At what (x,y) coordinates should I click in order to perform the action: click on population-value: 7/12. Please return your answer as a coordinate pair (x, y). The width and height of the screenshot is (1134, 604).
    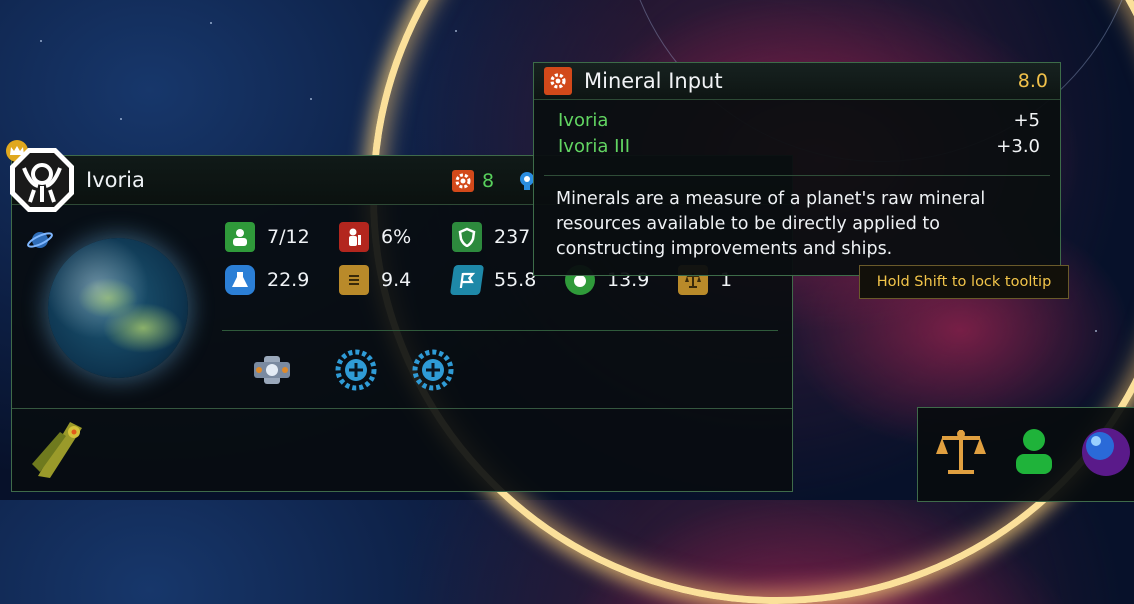
    Looking at the image, I should click on (288, 237).